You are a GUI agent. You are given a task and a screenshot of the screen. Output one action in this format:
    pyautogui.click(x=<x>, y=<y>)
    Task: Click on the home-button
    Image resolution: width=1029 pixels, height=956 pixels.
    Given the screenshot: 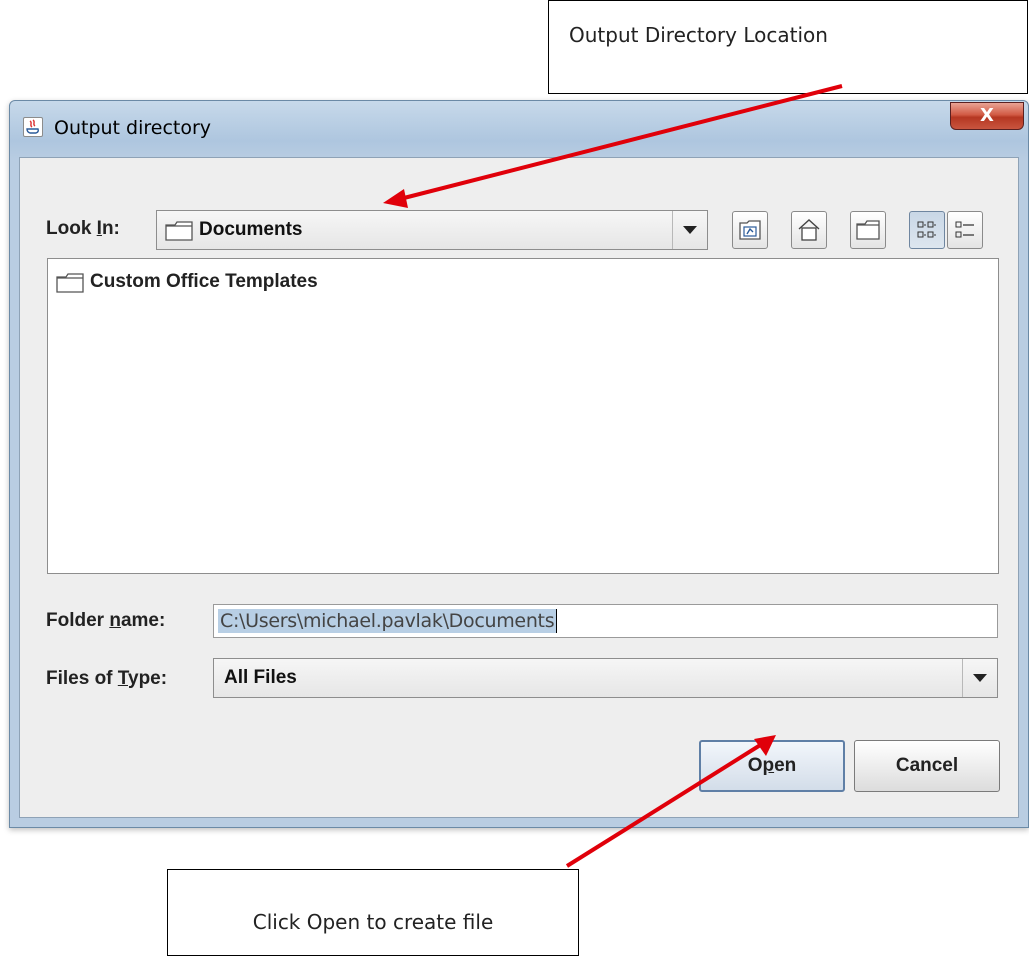 What is the action you would take?
    pyautogui.click(x=809, y=230)
    